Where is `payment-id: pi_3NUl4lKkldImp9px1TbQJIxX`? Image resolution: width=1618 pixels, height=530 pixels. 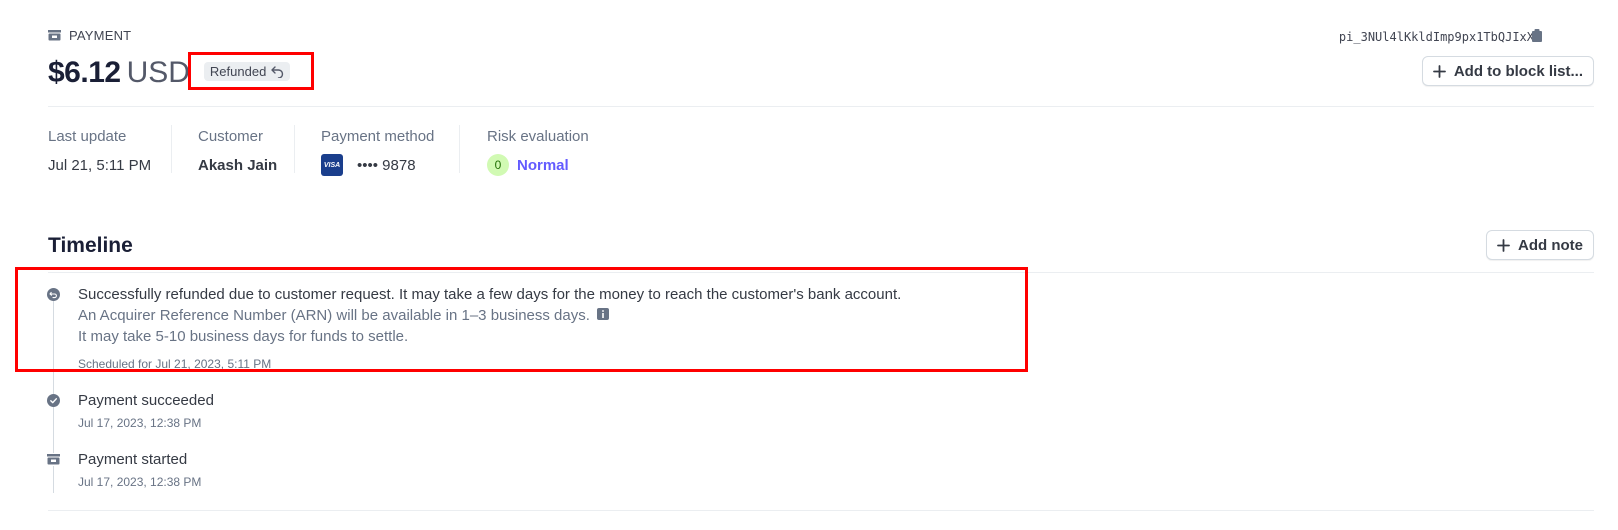
payment-id: pi_3NUl4lKkldImp9px1TbQJIxX is located at coordinates (1436, 37).